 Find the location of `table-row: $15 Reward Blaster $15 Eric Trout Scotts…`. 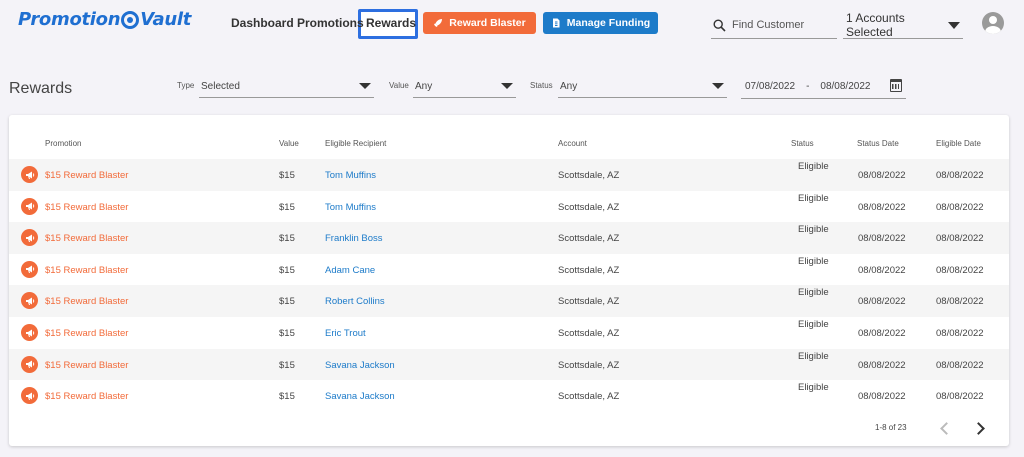

table-row: $15 Reward Blaster $15 Eric Trout Scotts… is located at coordinates (509, 333).